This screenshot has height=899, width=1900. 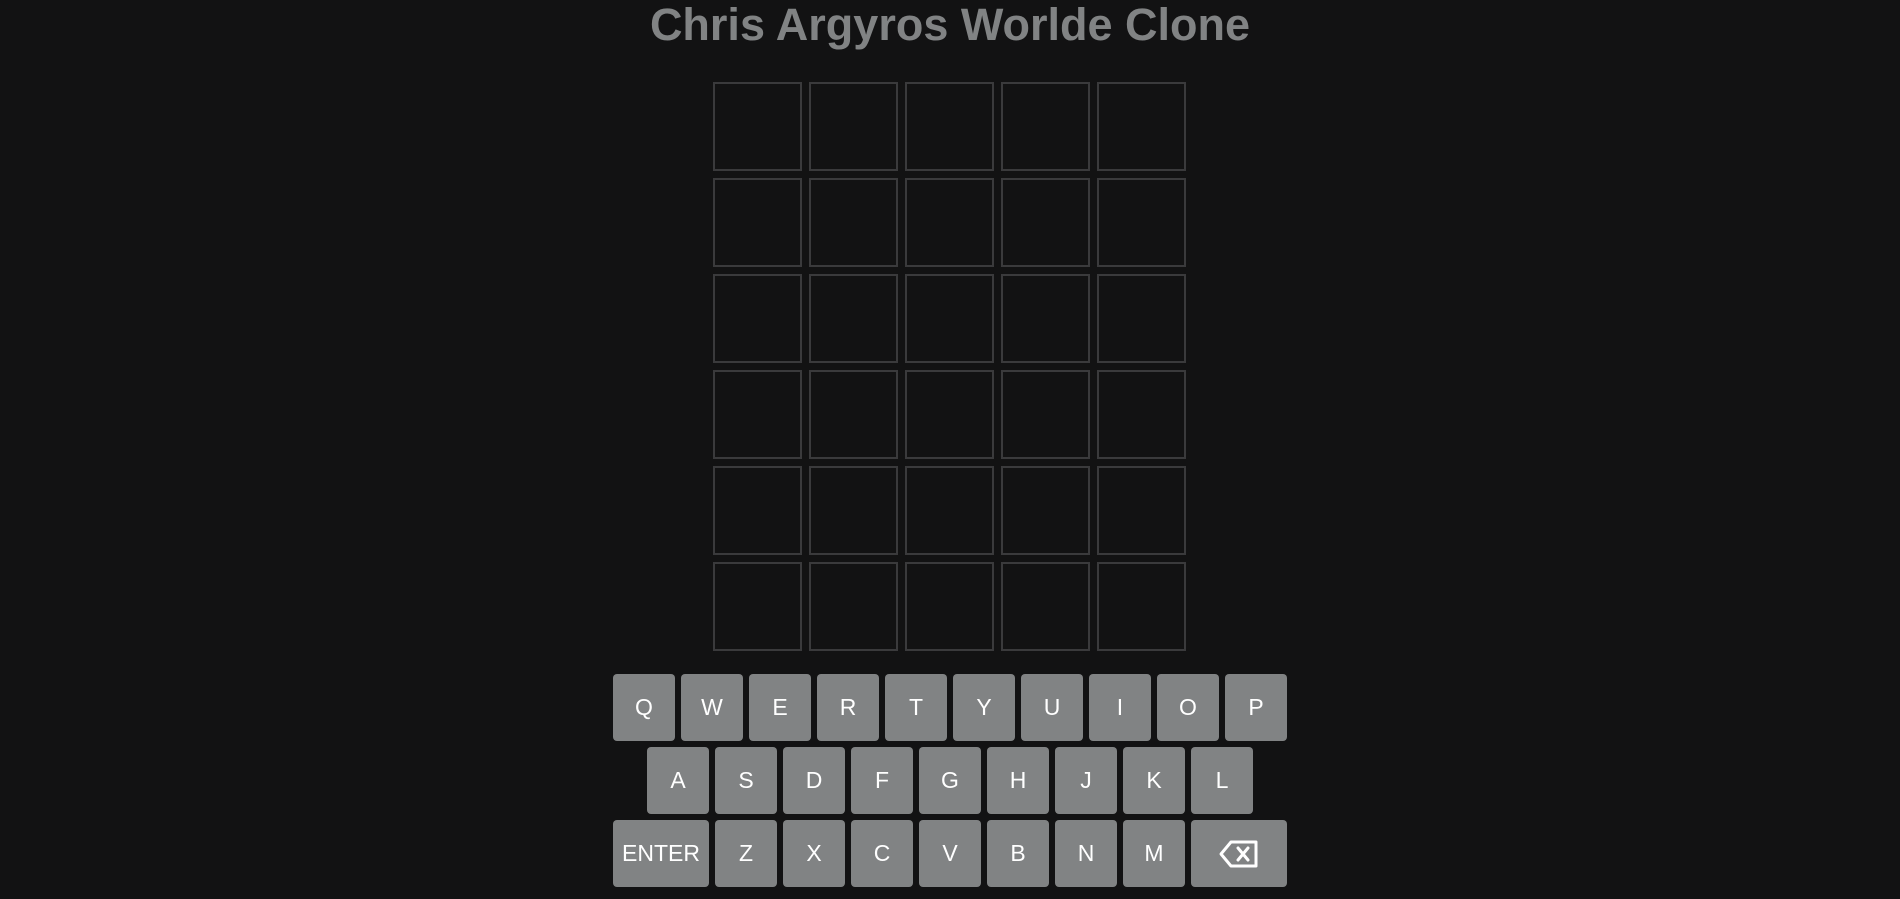 What do you see at coordinates (1256, 707) in the screenshot?
I see `key-p: P` at bounding box center [1256, 707].